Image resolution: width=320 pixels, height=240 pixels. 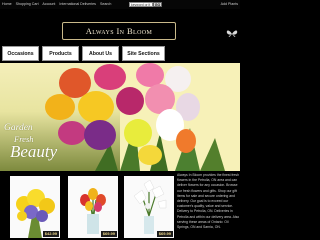 I want to click on white-lily-image, so click(x=149, y=207).